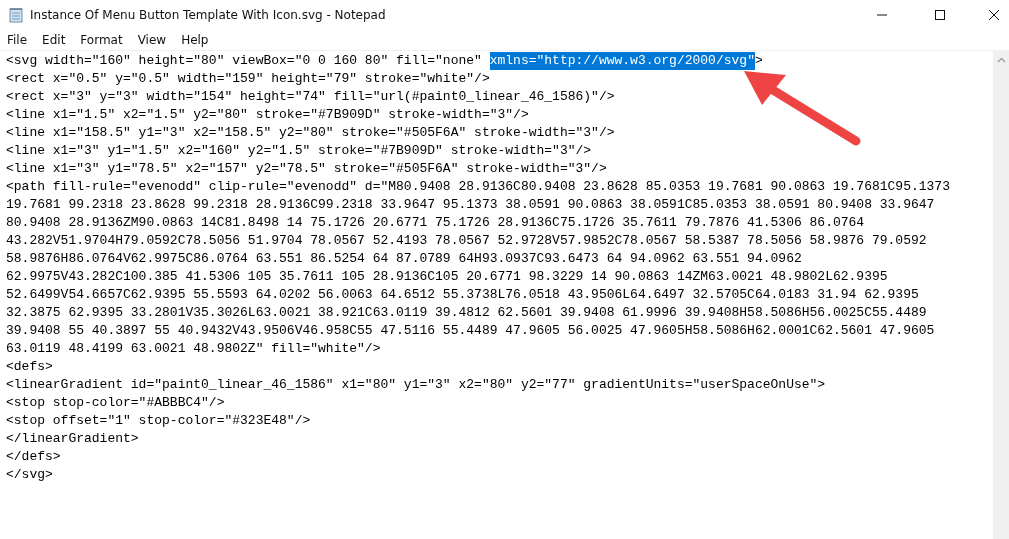  Describe the element at coordinates (471, 331) in the screenshot. I see `code-line: 39.9408 55 40.3897 55 40.9432V43.9506V46.958C55 47.5116 55.4489 47.9605 56.0025 47.9605H58.5086H62.0001C62.5601 47.9605` at that location.